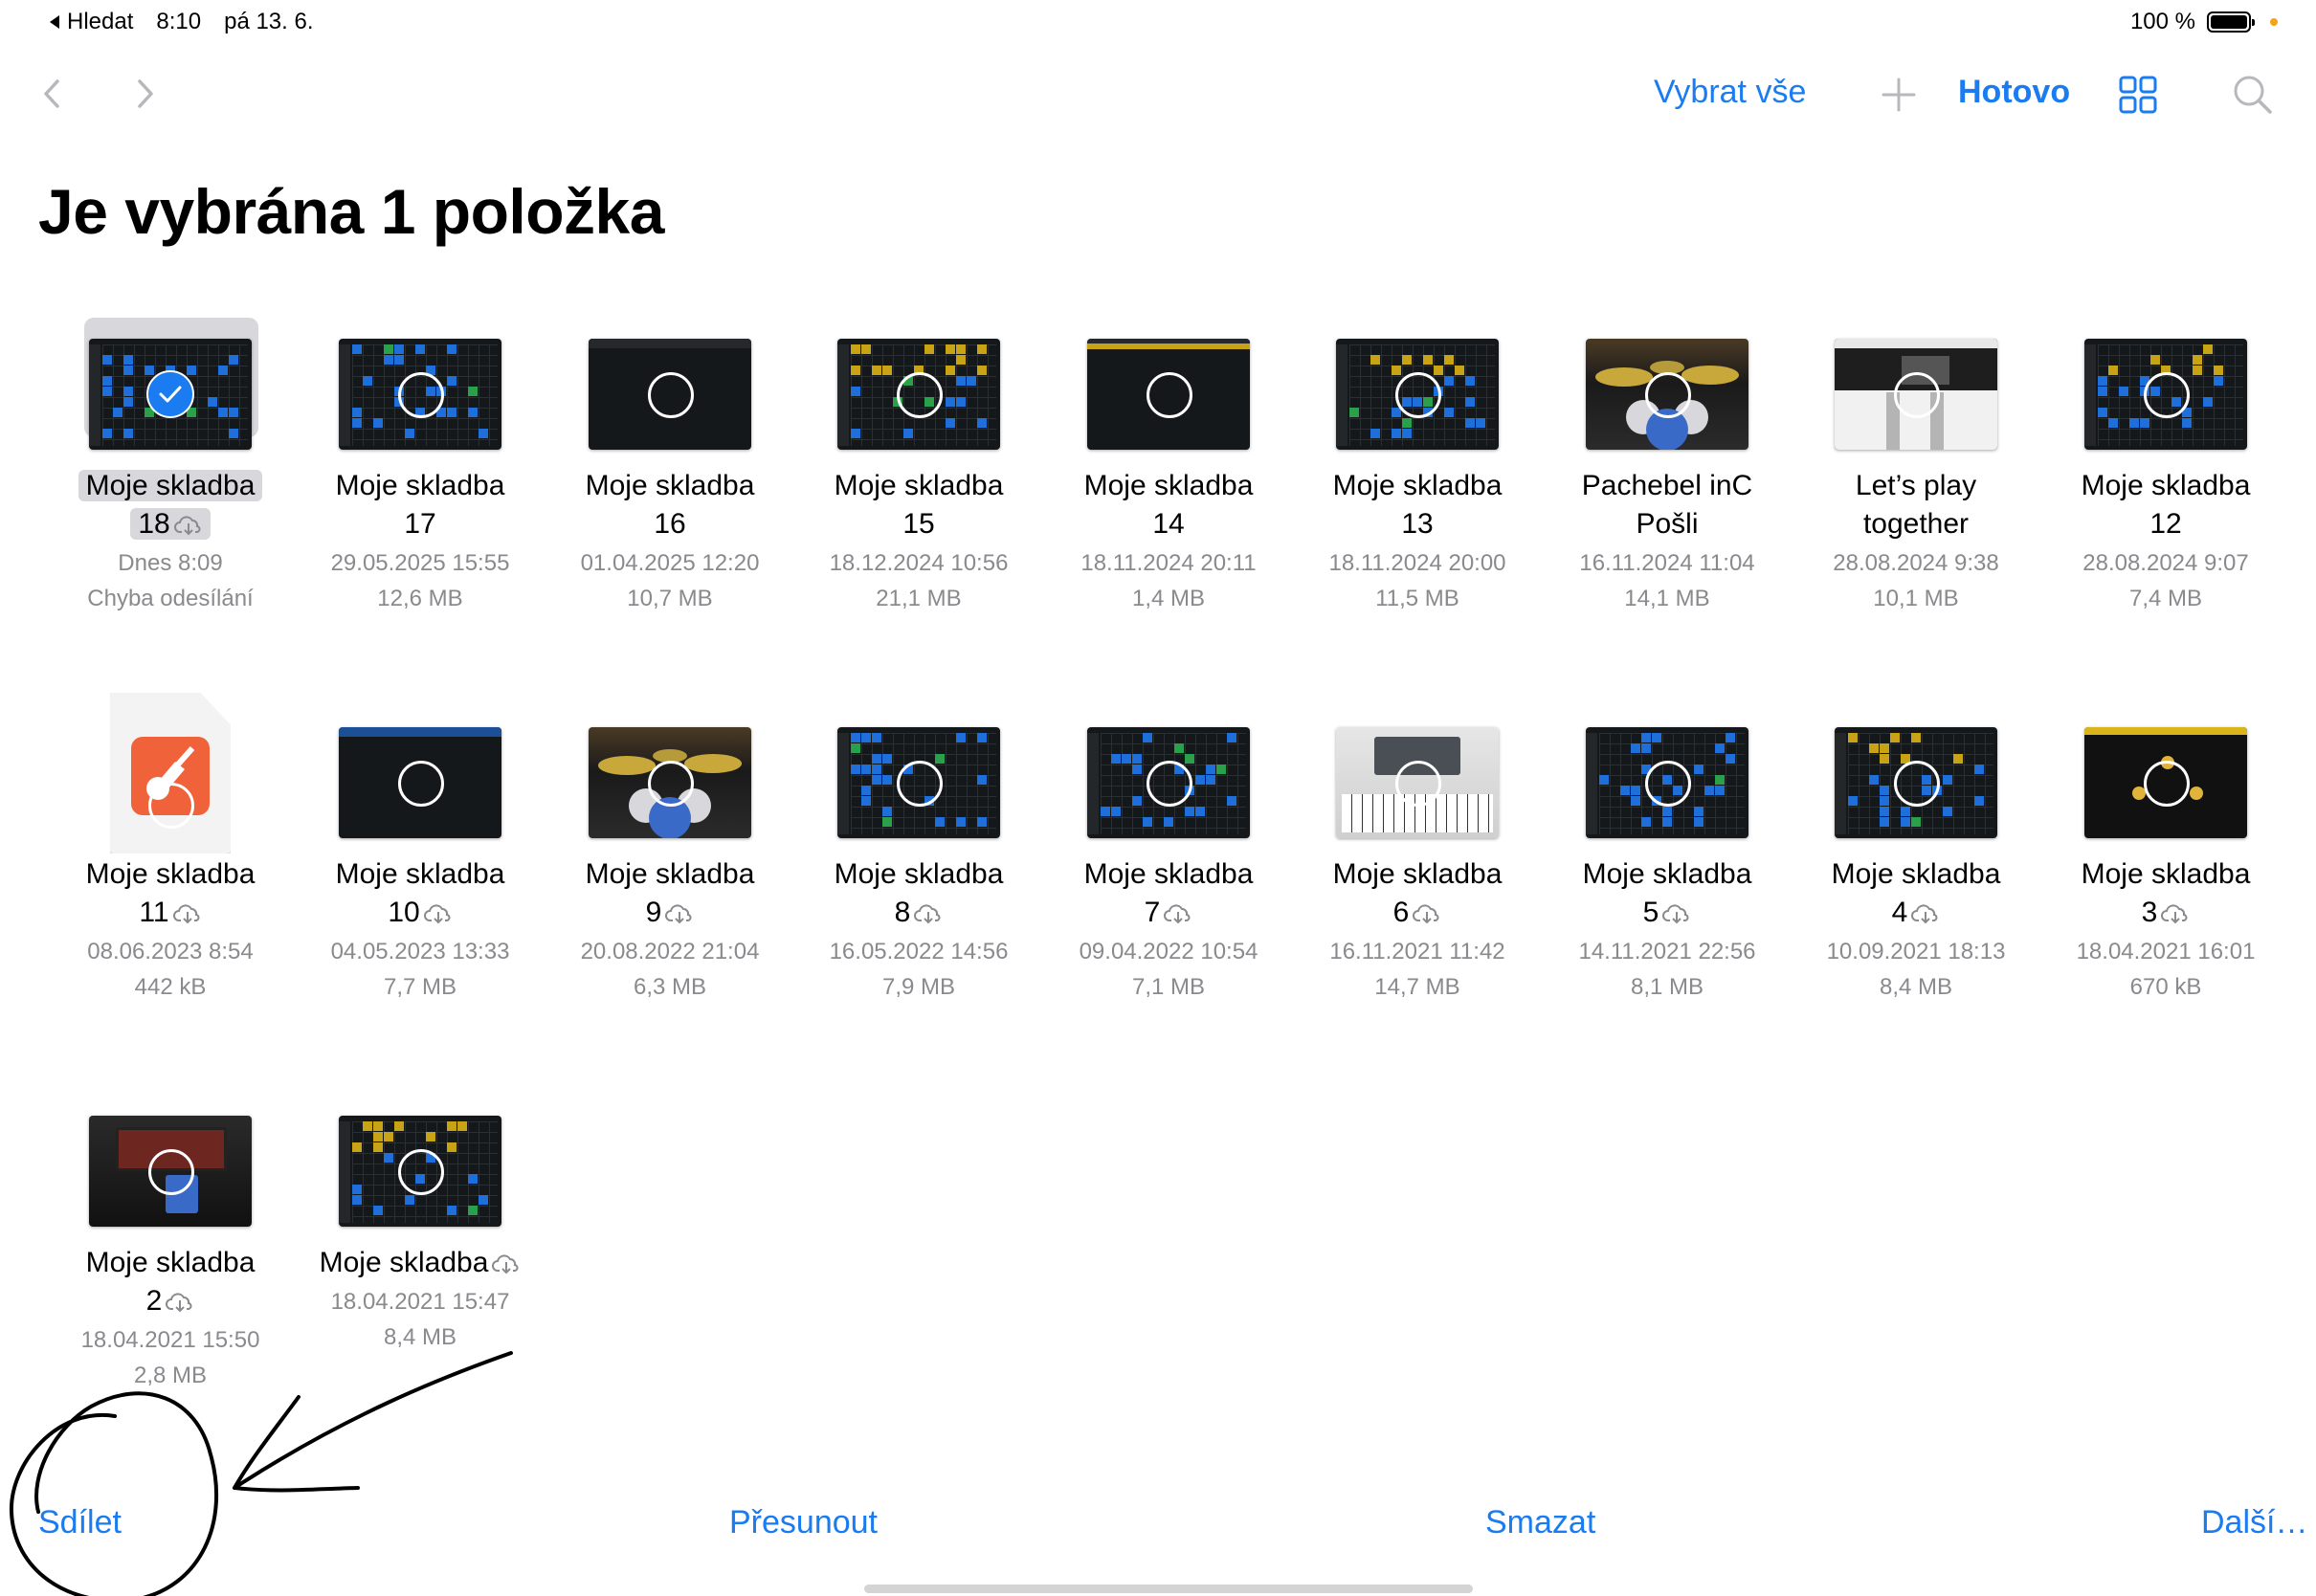 This screenshot has height=1596, width=2316. What do you see at coordinates (1667, 505) in the screenshot?
I see `file-name: Pachebel inC Pošli` at bounding box center [1667, 505].